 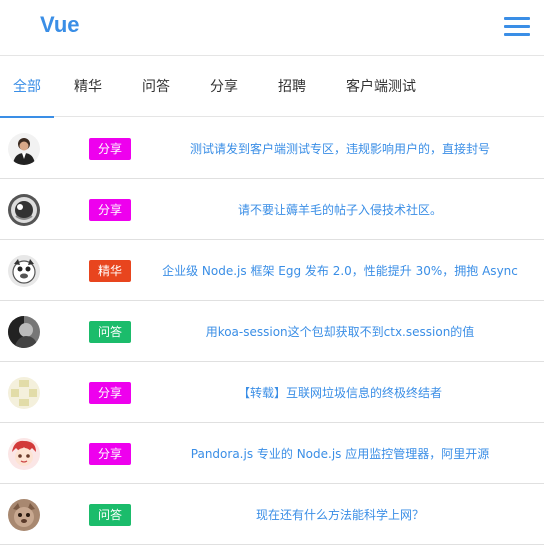 I want to click on list-item: 分享 请不要让薅羊毛的帖子入侵技术社区。, so click(x=272, y=209).